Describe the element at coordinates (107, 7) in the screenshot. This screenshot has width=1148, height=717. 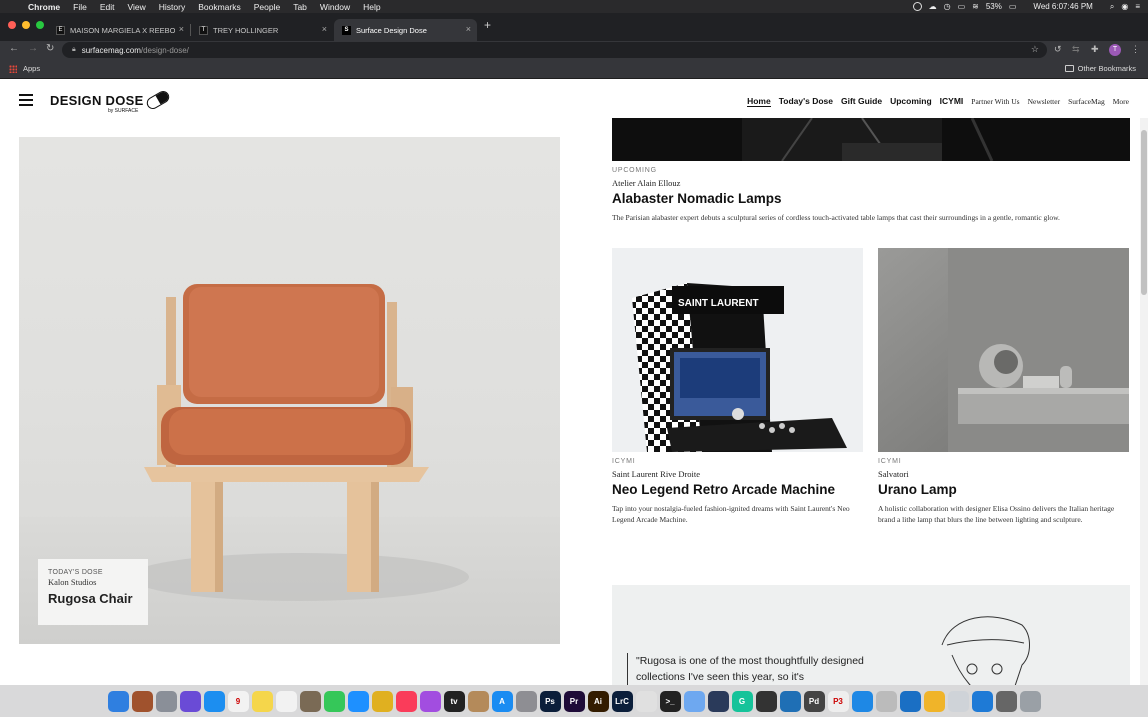
I see `menu-edit: Edit` at that location.